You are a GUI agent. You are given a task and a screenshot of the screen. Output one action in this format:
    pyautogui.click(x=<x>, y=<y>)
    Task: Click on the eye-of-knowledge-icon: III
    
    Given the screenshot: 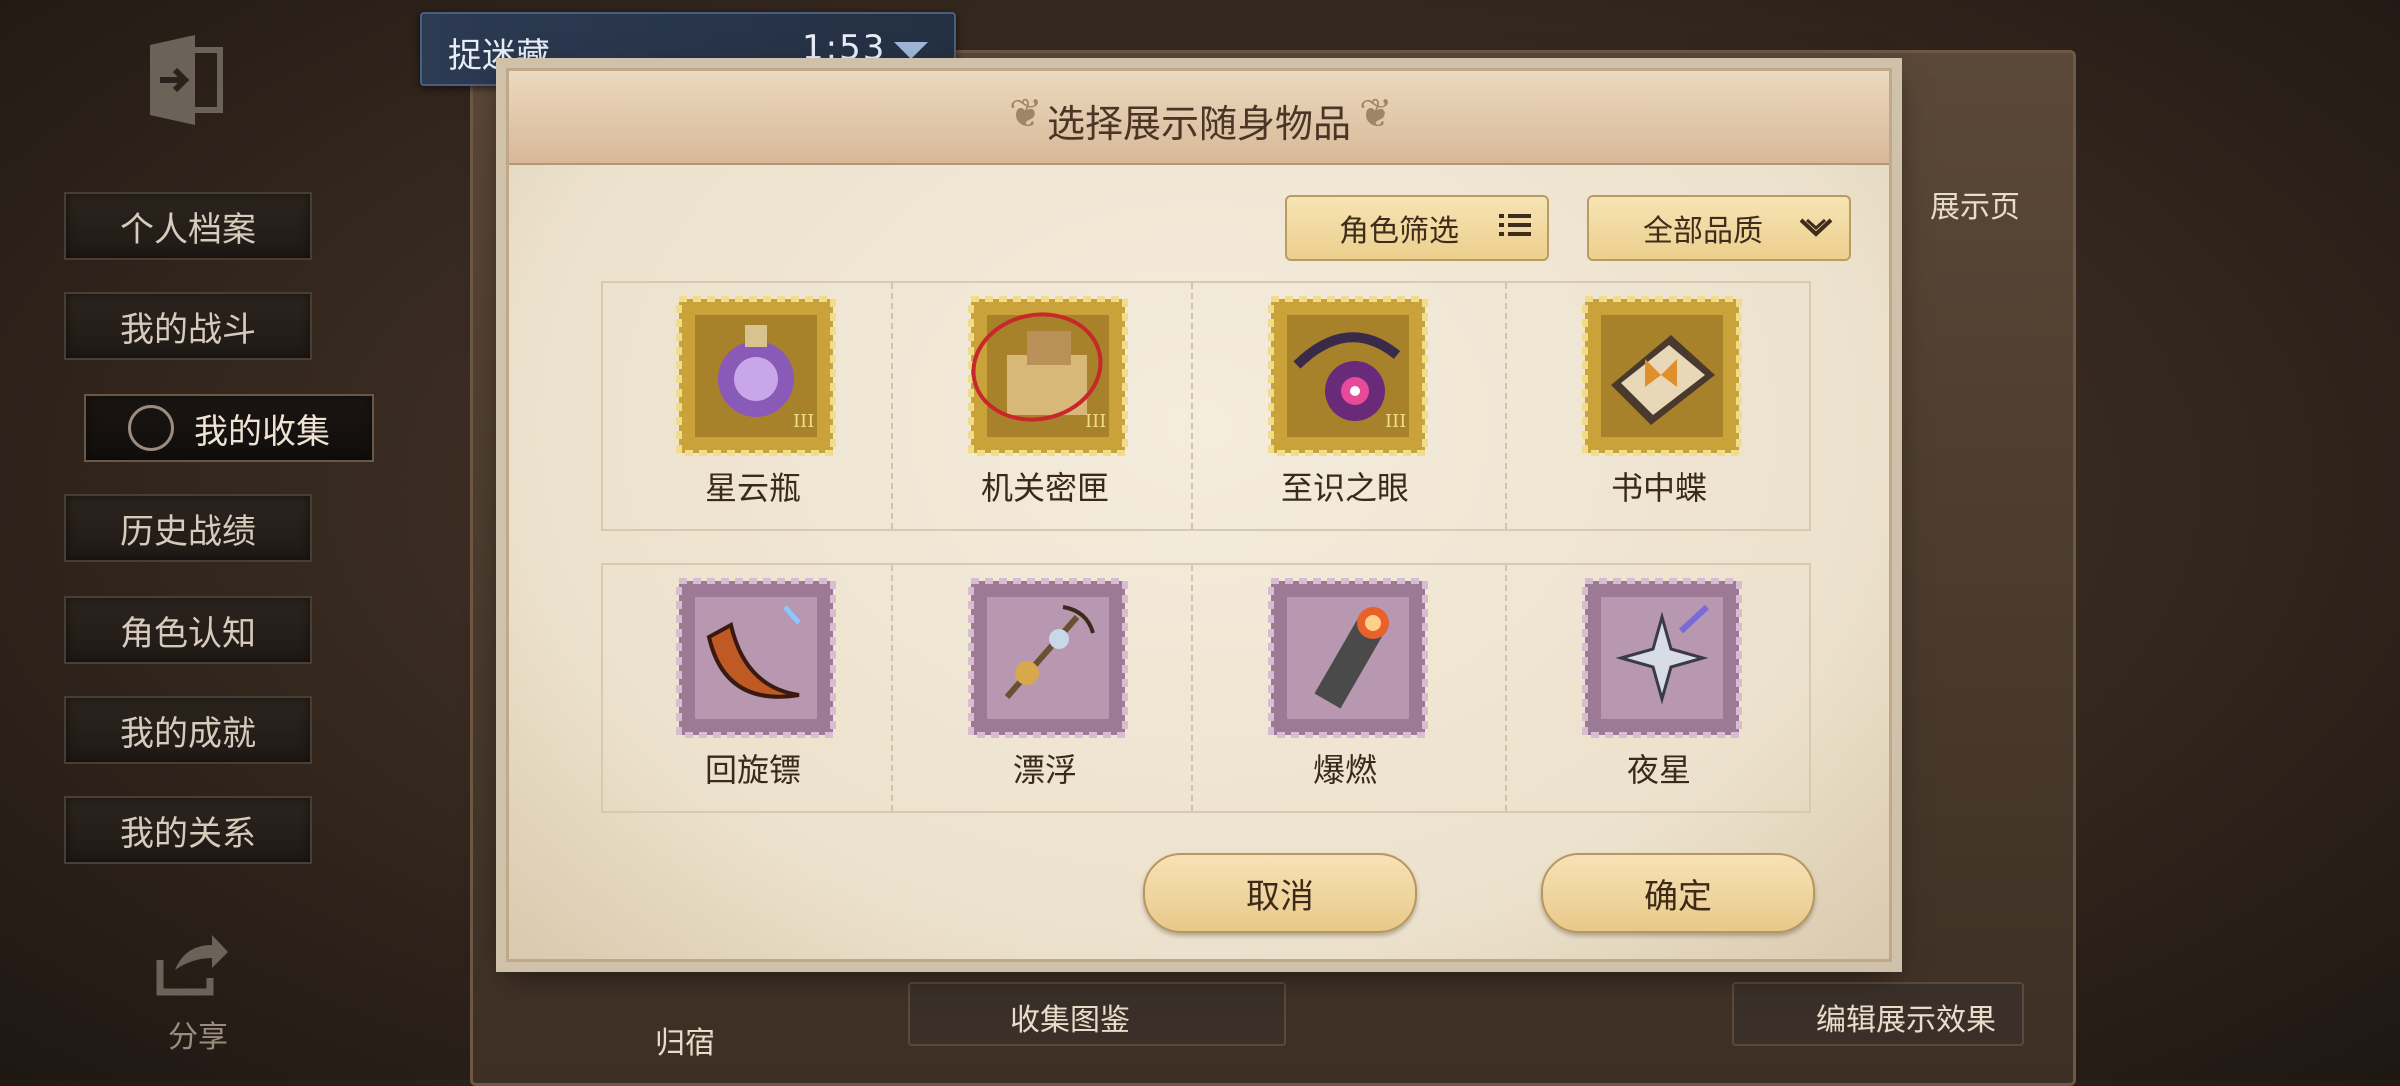 What is the action you would take?
    pyautogui.click(x=1348, y=376)
    